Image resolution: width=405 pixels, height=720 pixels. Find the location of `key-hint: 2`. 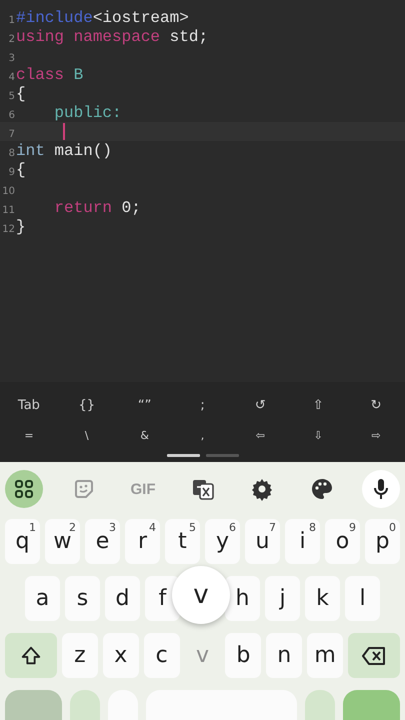

key-hint: 2 is located at coordinates (72, 527).